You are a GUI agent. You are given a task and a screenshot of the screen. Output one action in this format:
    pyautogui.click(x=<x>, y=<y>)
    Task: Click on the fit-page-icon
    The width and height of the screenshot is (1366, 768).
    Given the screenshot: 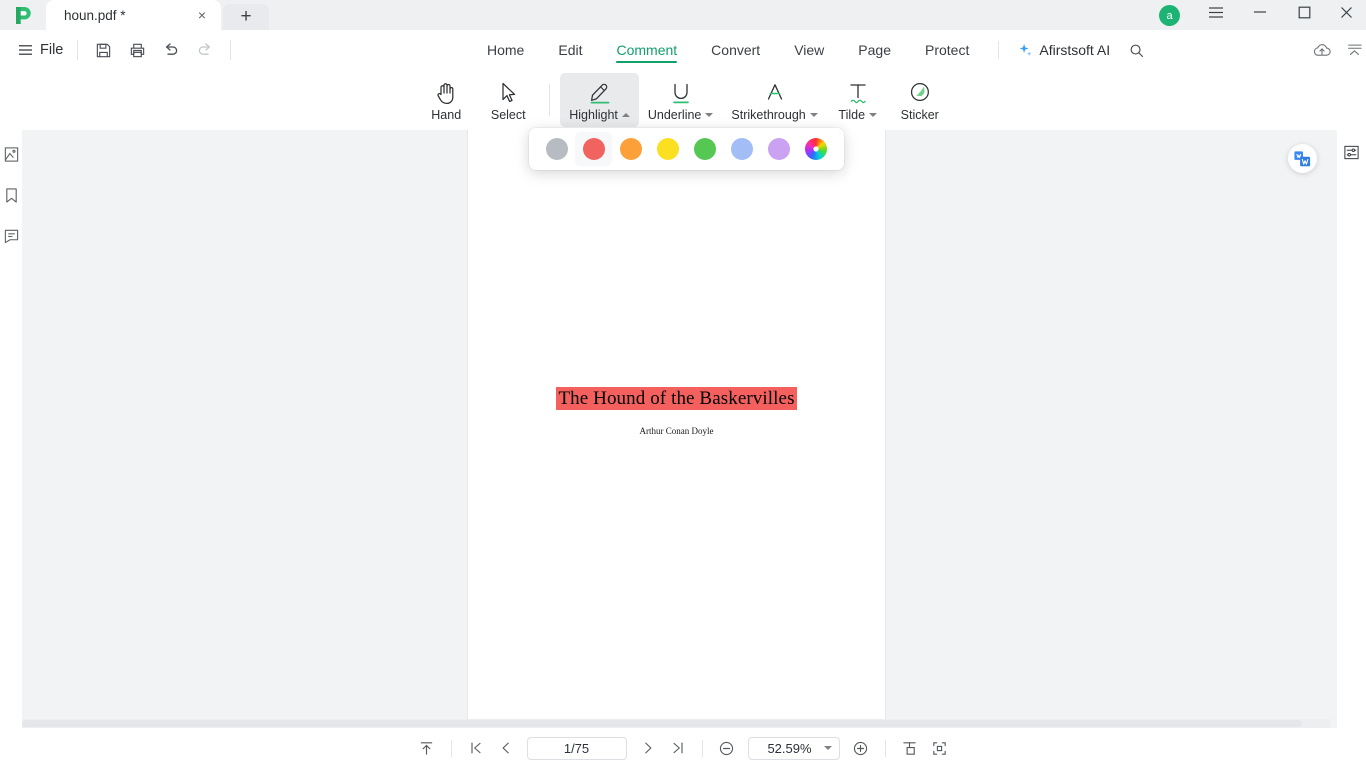 What is the action you would take?
    pyautogui.click(x=910, y=748)
    